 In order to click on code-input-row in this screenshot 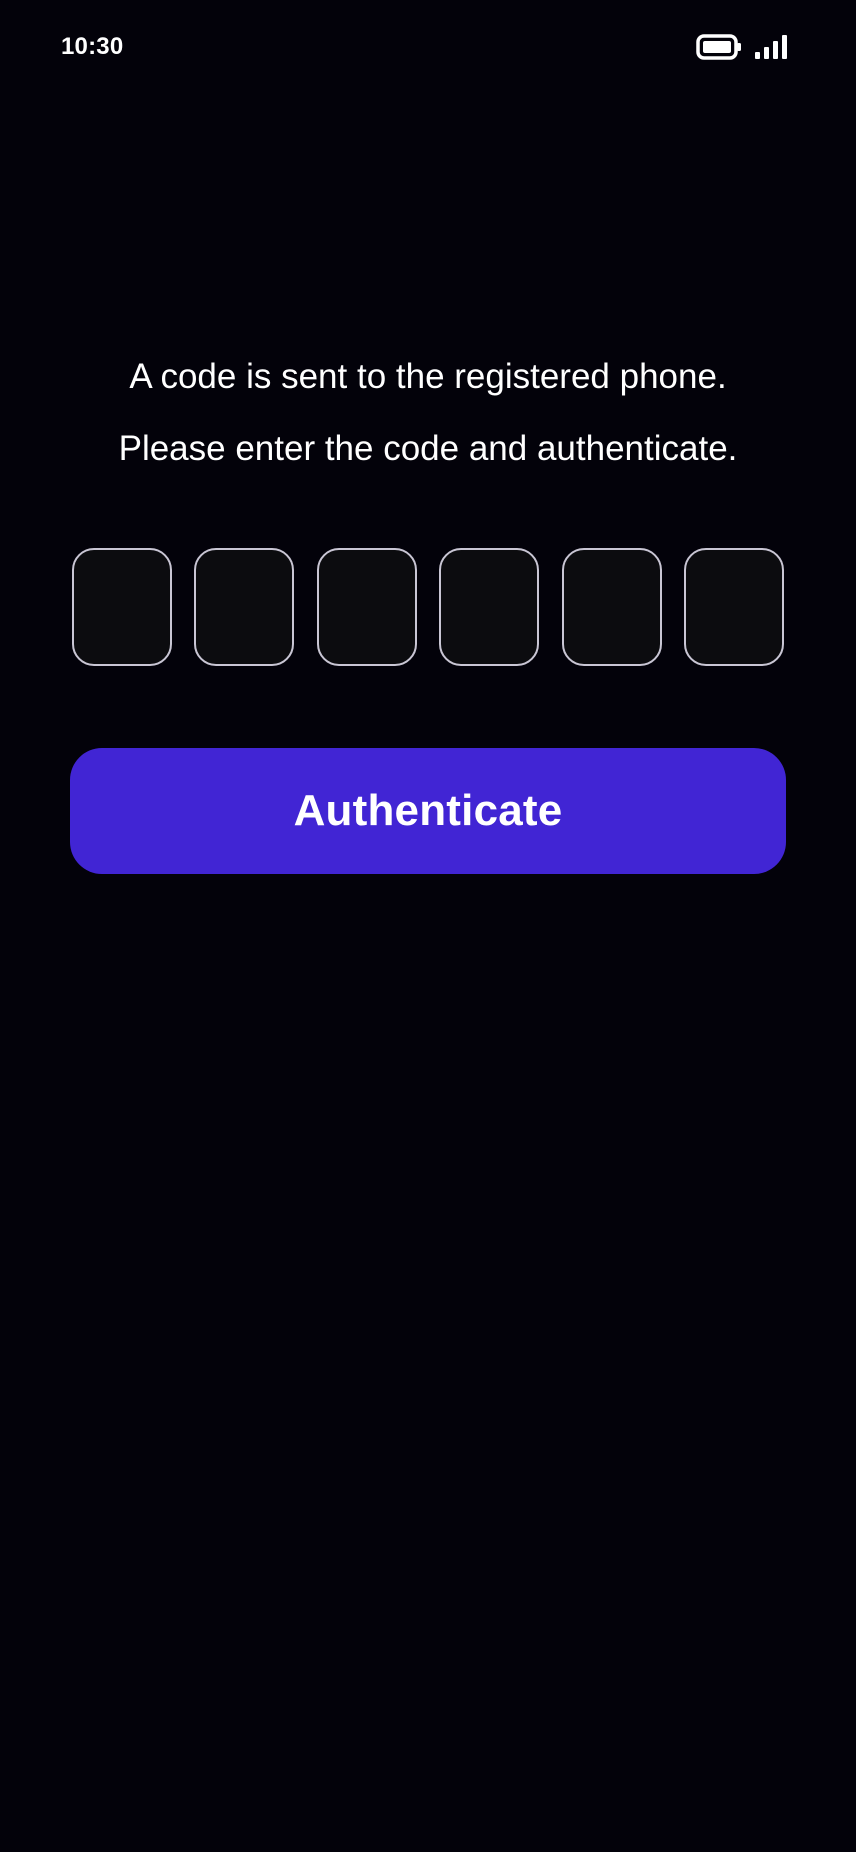, I will do `click(428, 608)`.